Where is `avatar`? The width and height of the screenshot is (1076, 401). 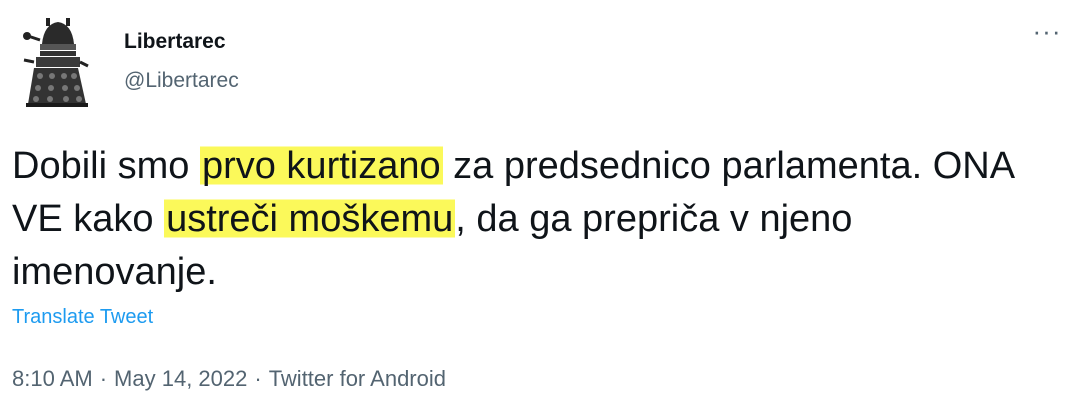 avatar is located at coordinates (56, 61).